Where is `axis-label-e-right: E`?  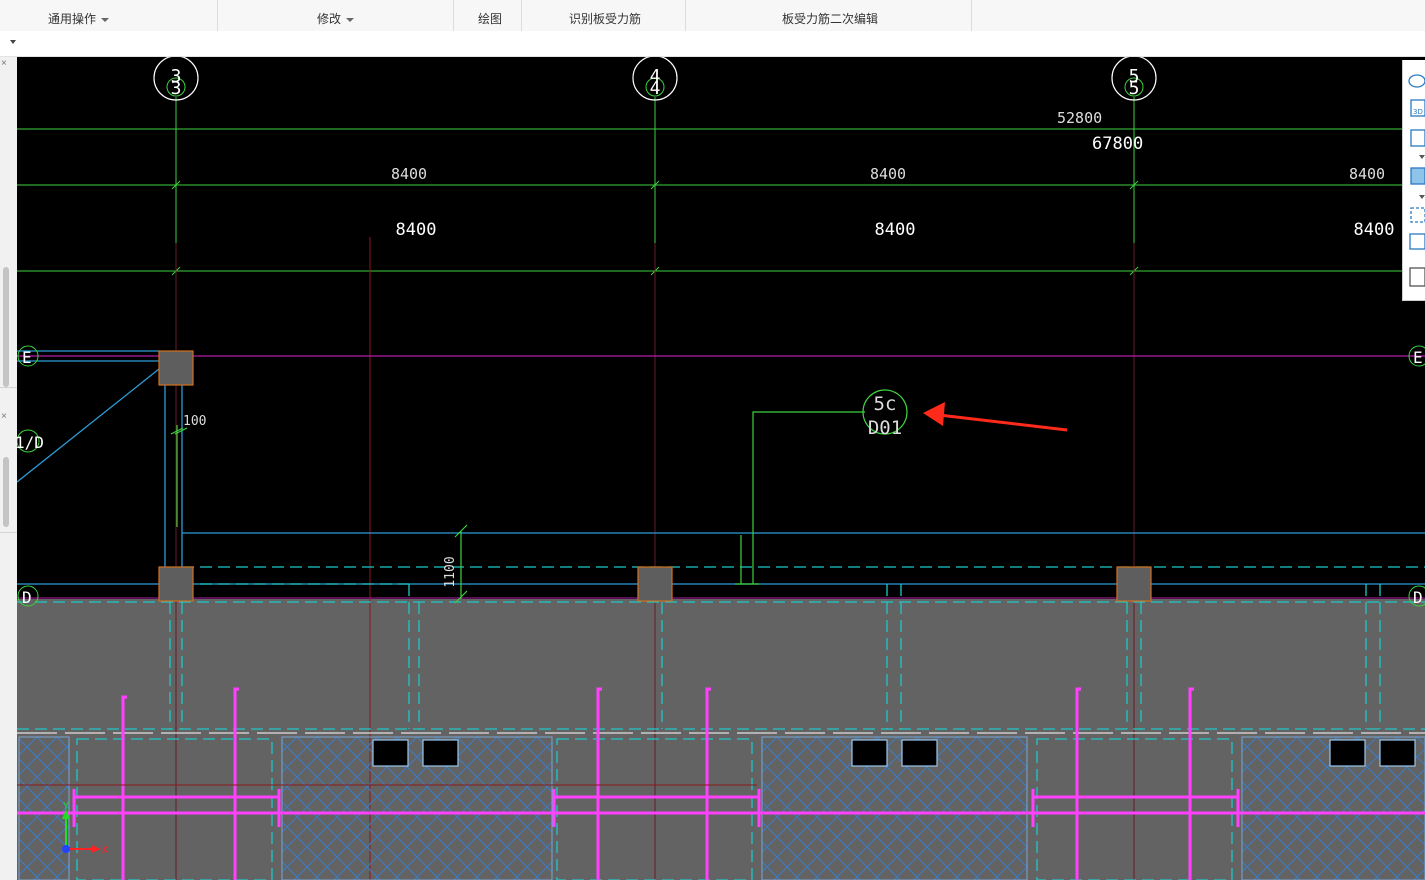
axis-label-e-right: E is located at coordinates (1418, 357).